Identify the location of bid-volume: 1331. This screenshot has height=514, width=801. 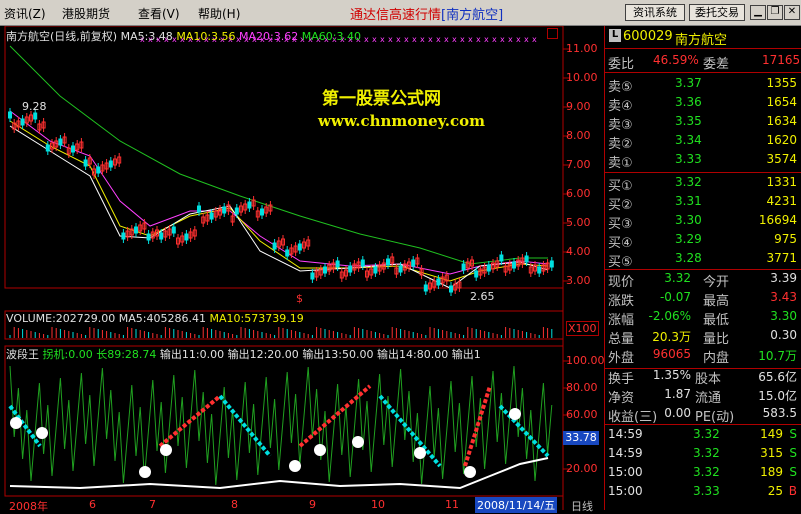
(781, 182).